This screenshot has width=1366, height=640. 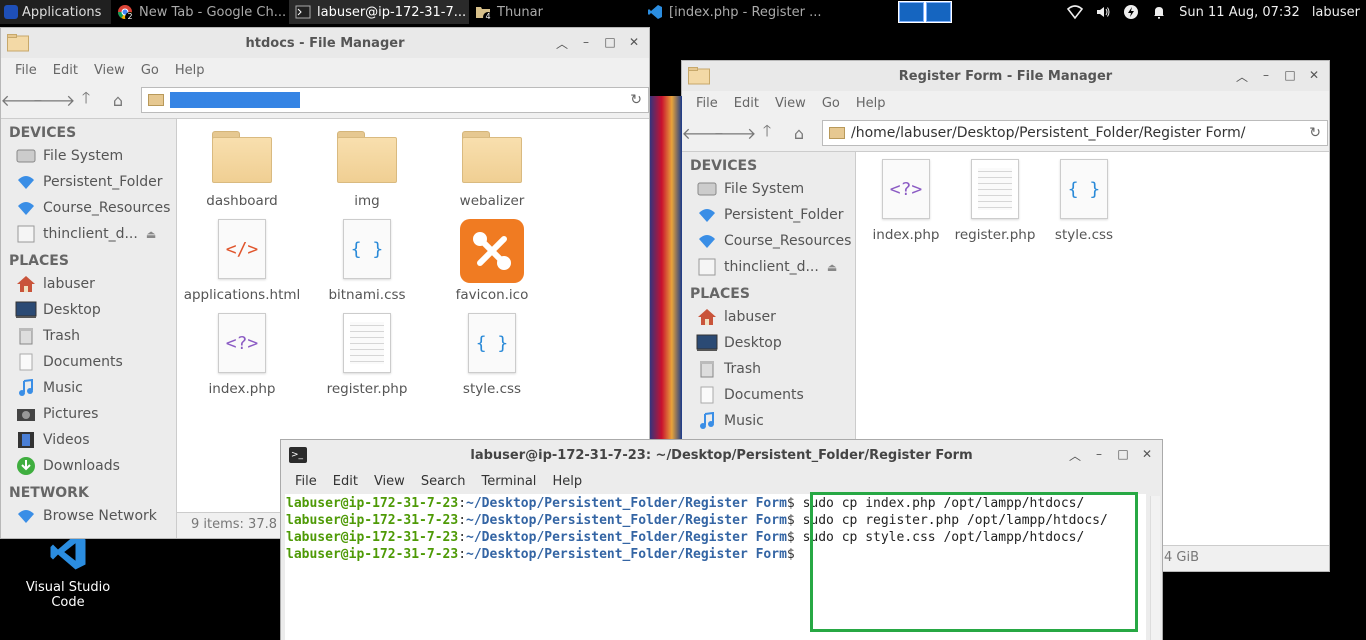 I want to click on window-titlebar: htdocs - File Manager ︿ – □ ✕, so click(x=325, y=43).